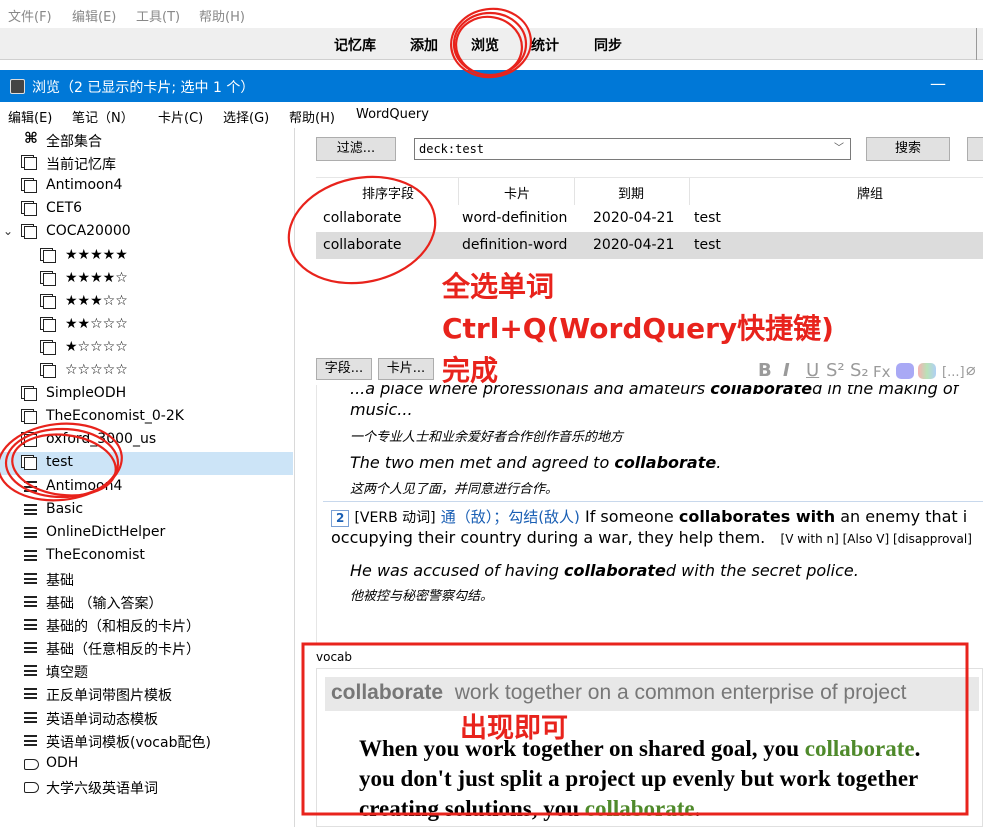 The image size is (983, 827). Describe the element at coordinates (146, 718) in the screenshot. I see `sidebar-item: 英语单词动态模板` at that location.